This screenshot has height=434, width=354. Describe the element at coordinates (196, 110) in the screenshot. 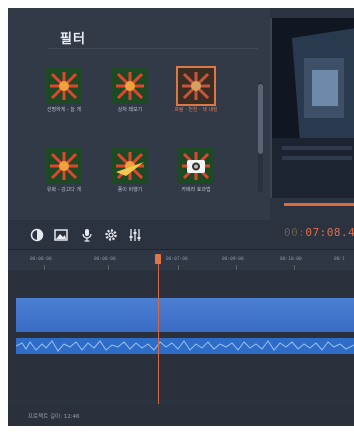

I see `filter-label: 흐림 · 천천 · 색 내린` at that location.